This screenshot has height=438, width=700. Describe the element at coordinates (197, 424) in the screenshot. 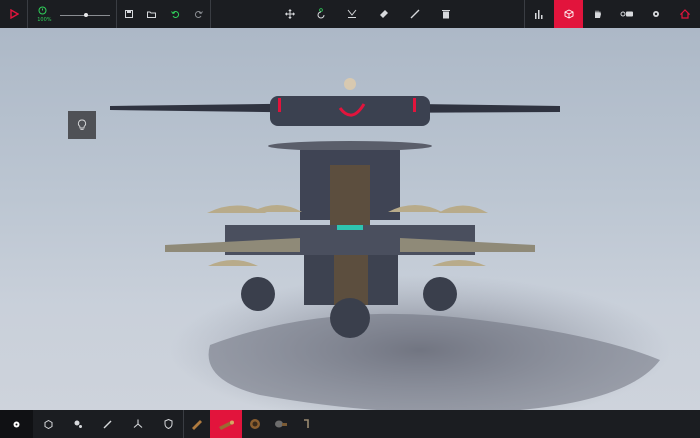

I see `wood-plank-icon` at that location.